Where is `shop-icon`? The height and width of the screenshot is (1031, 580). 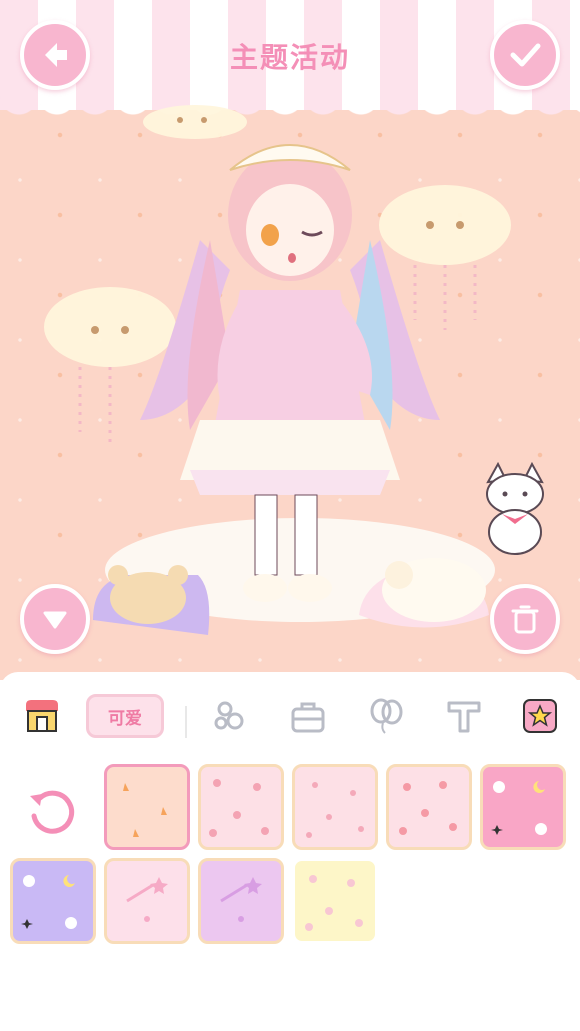
shop-icon is located at coordinates (42, 716).